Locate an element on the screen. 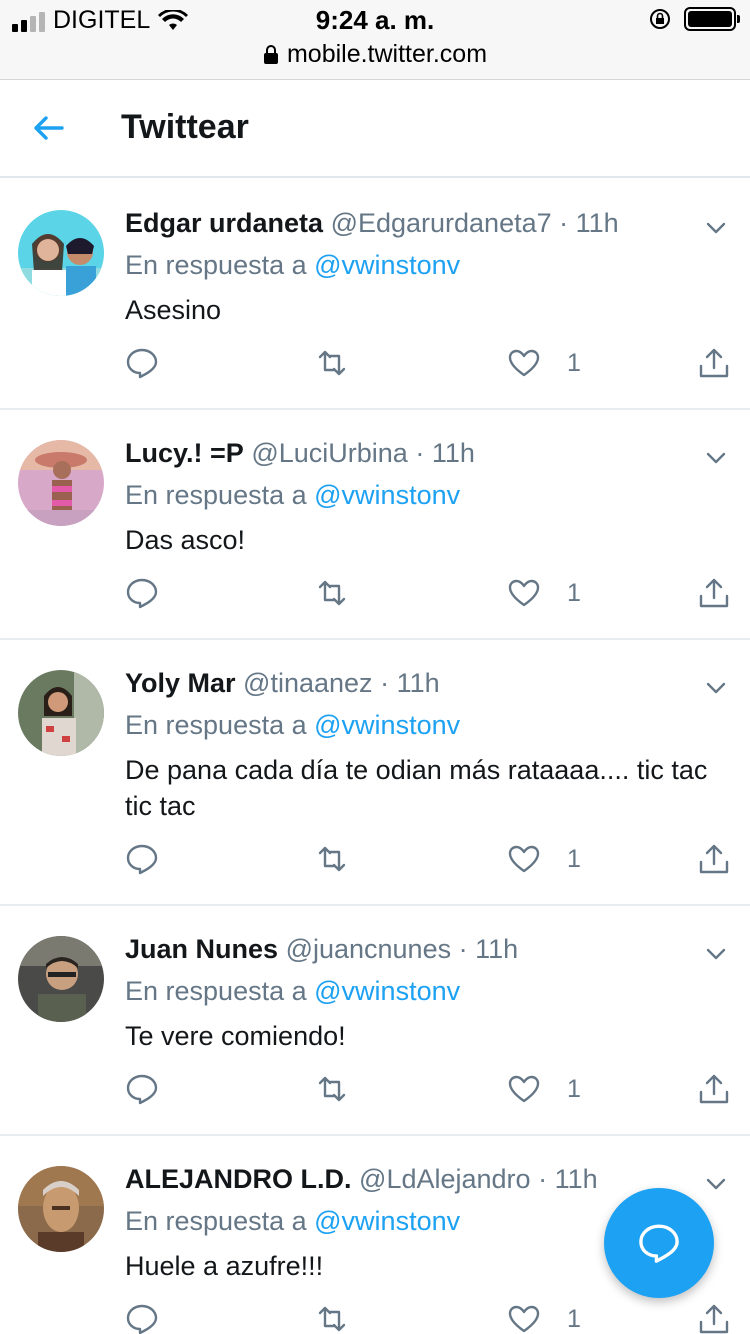 This screenshot has width=750, height=1334. clock: 9:24 a. m. is located at coordinates (375, 20).